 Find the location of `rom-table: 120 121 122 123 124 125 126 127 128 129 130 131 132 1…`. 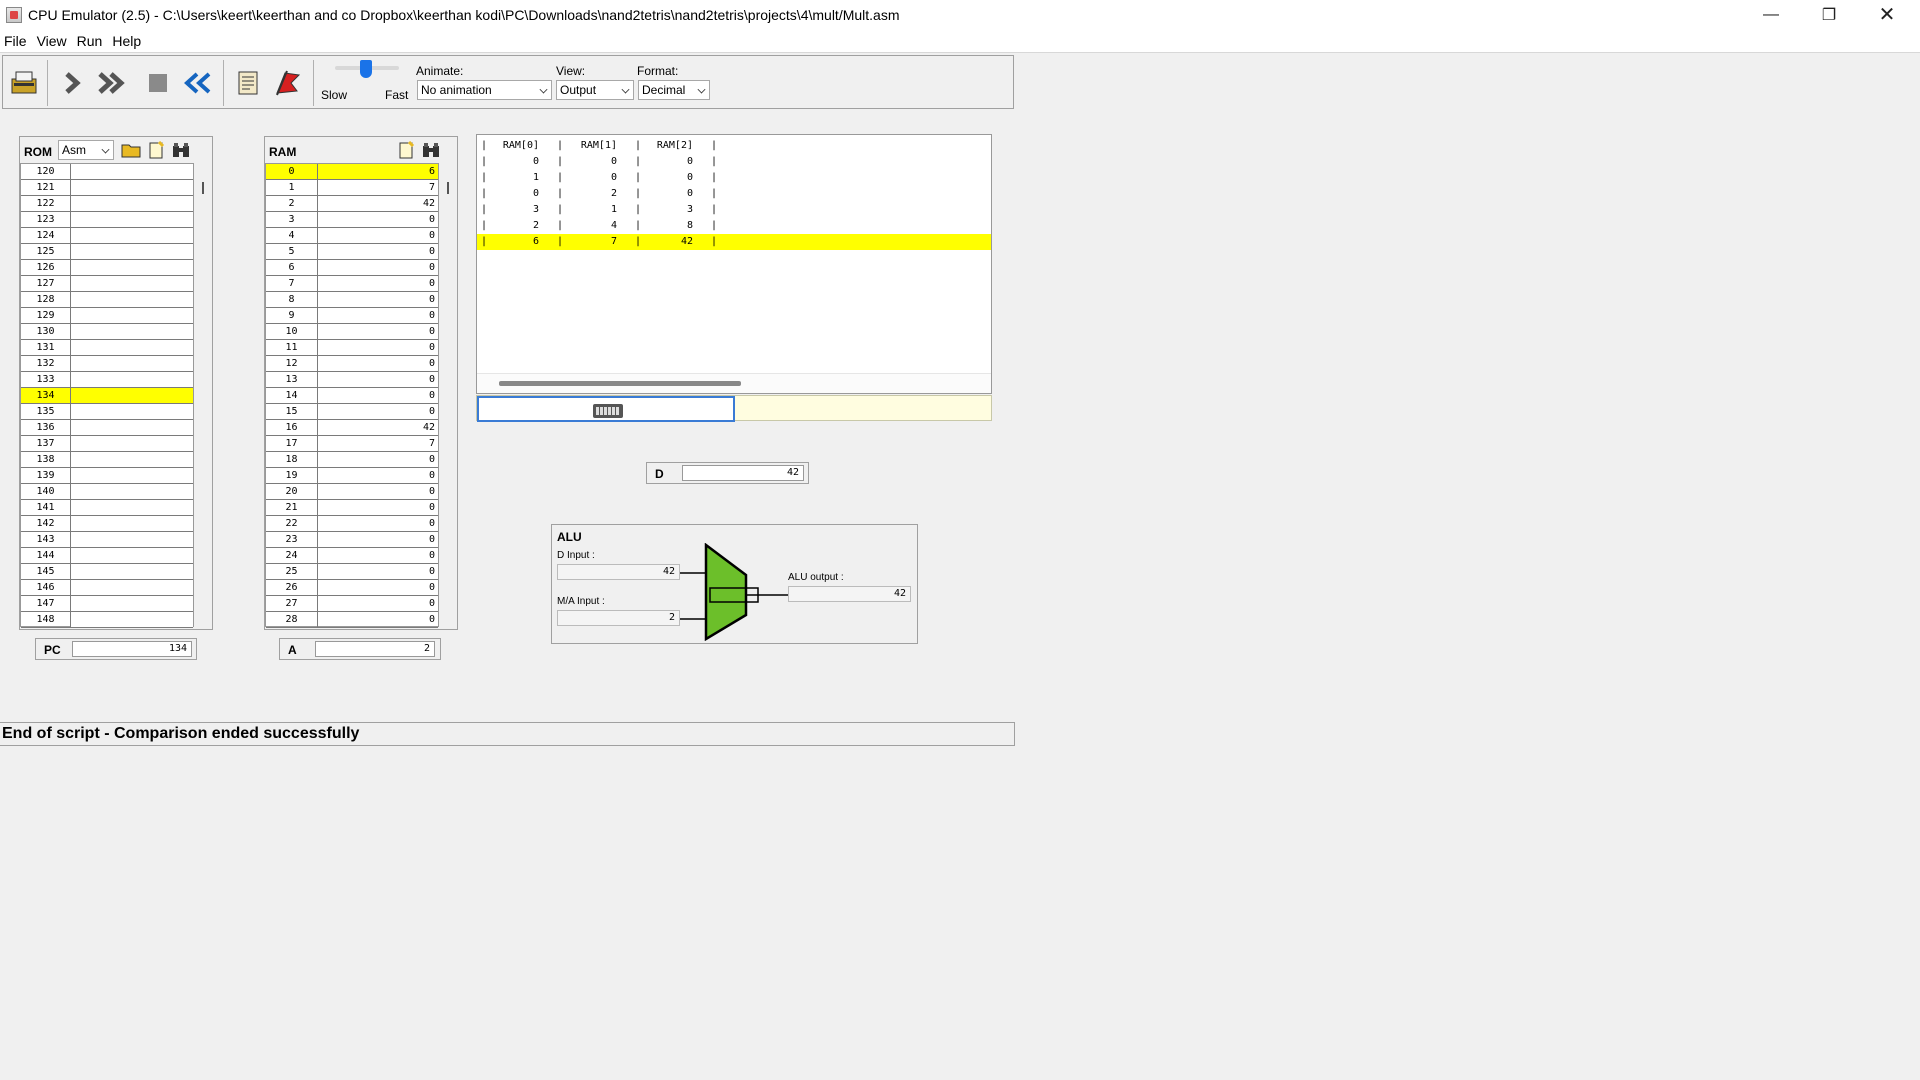

rom-table: 120 121 122 123 124 125 126 127 128 129 130 131 132 1… is located at coordinates (107, 395).